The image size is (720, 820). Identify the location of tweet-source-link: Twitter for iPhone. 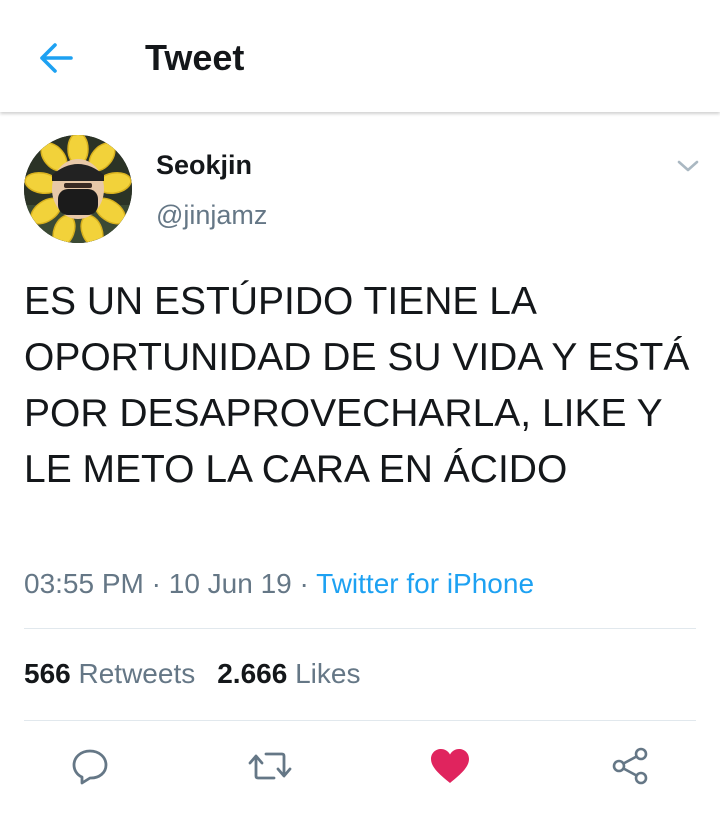
(425, 583).